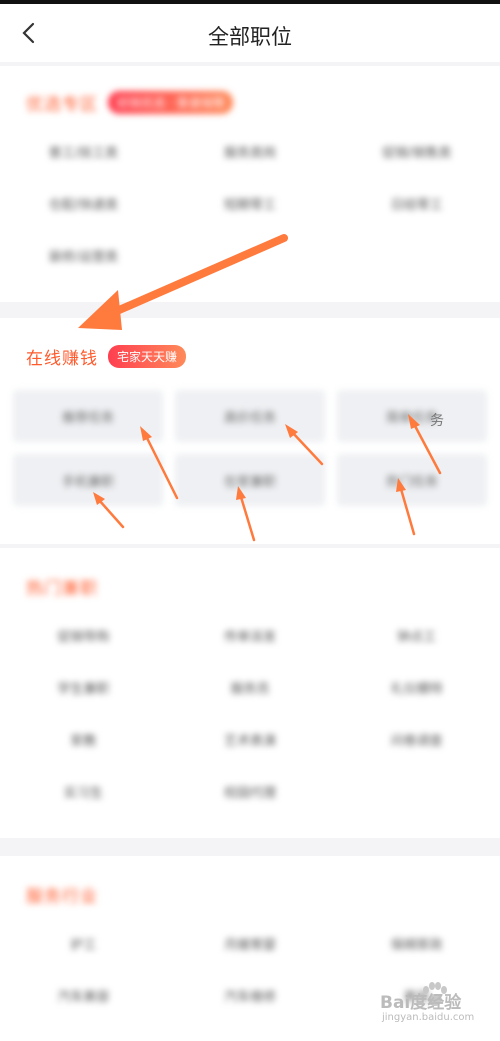 The image size is (500, 1041). What do you see at coordinates (412, 480) in the screenshot?
I see `online-task-card: 热门任务` at bounding box center [412, 480].